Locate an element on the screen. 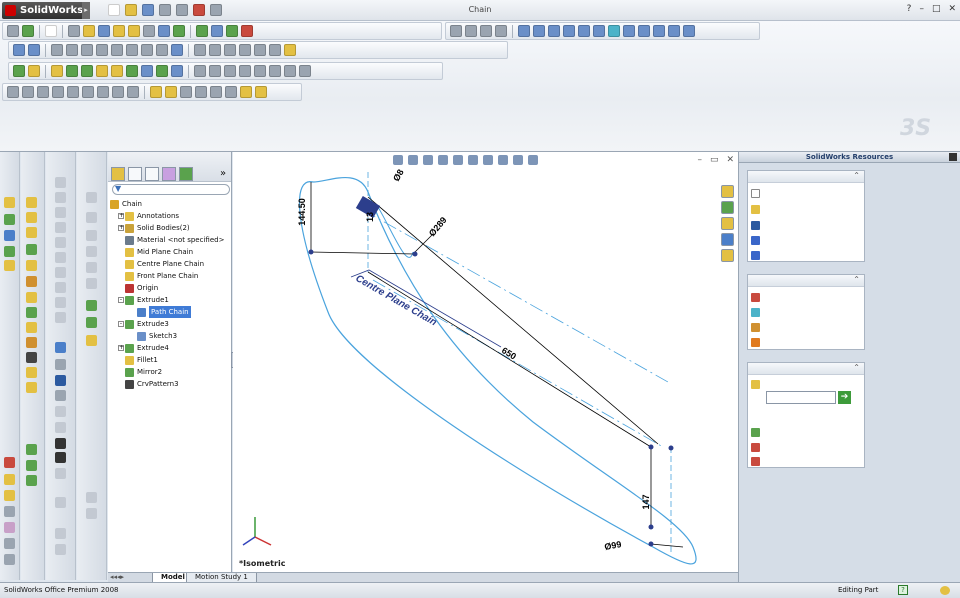 Image resolution: width=960 pixels, height=598 pixels. globe-icon is located at coordinates (755, 297).